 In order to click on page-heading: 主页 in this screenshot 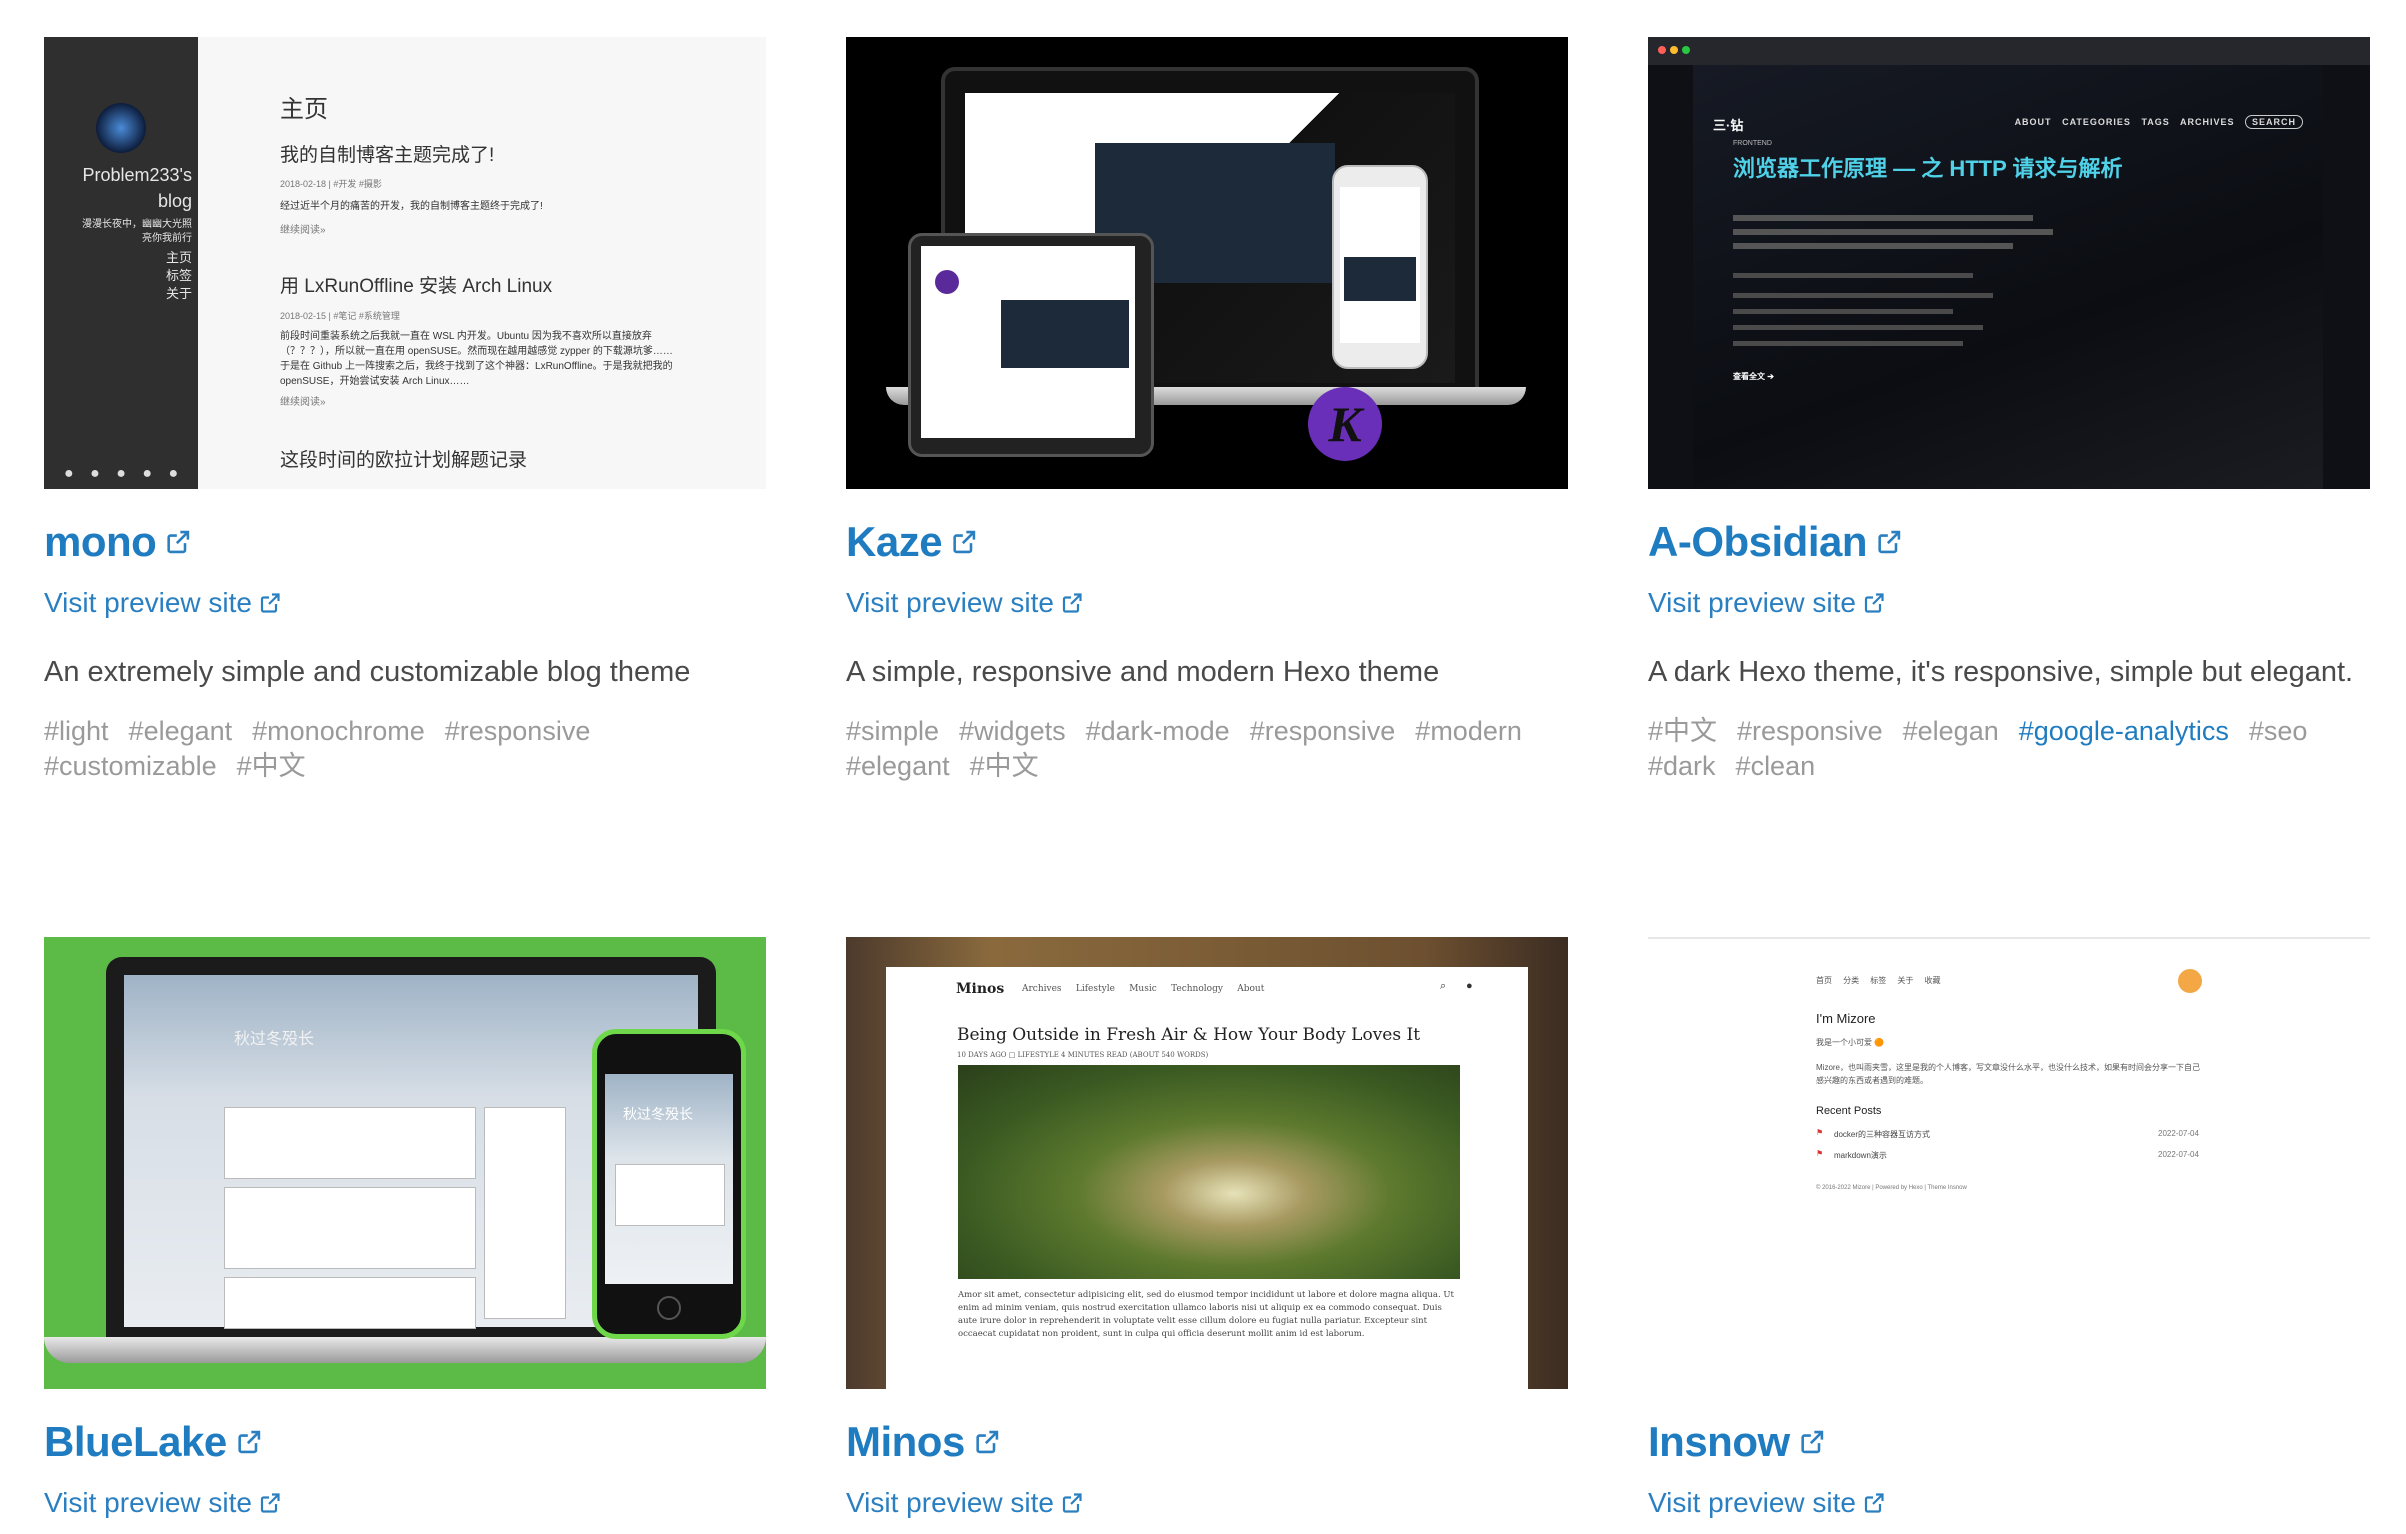, I will do `click(304, 109)`.